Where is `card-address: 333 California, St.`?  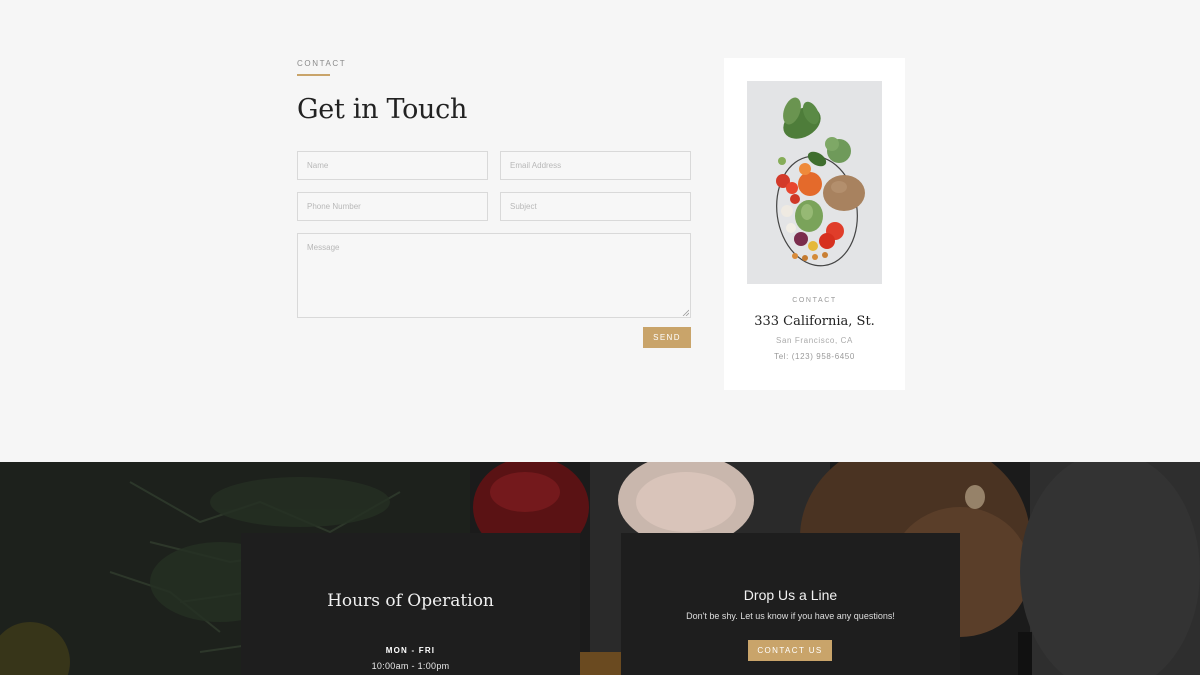 card-address: 333 California, St. is located at coordinates (814, 321).